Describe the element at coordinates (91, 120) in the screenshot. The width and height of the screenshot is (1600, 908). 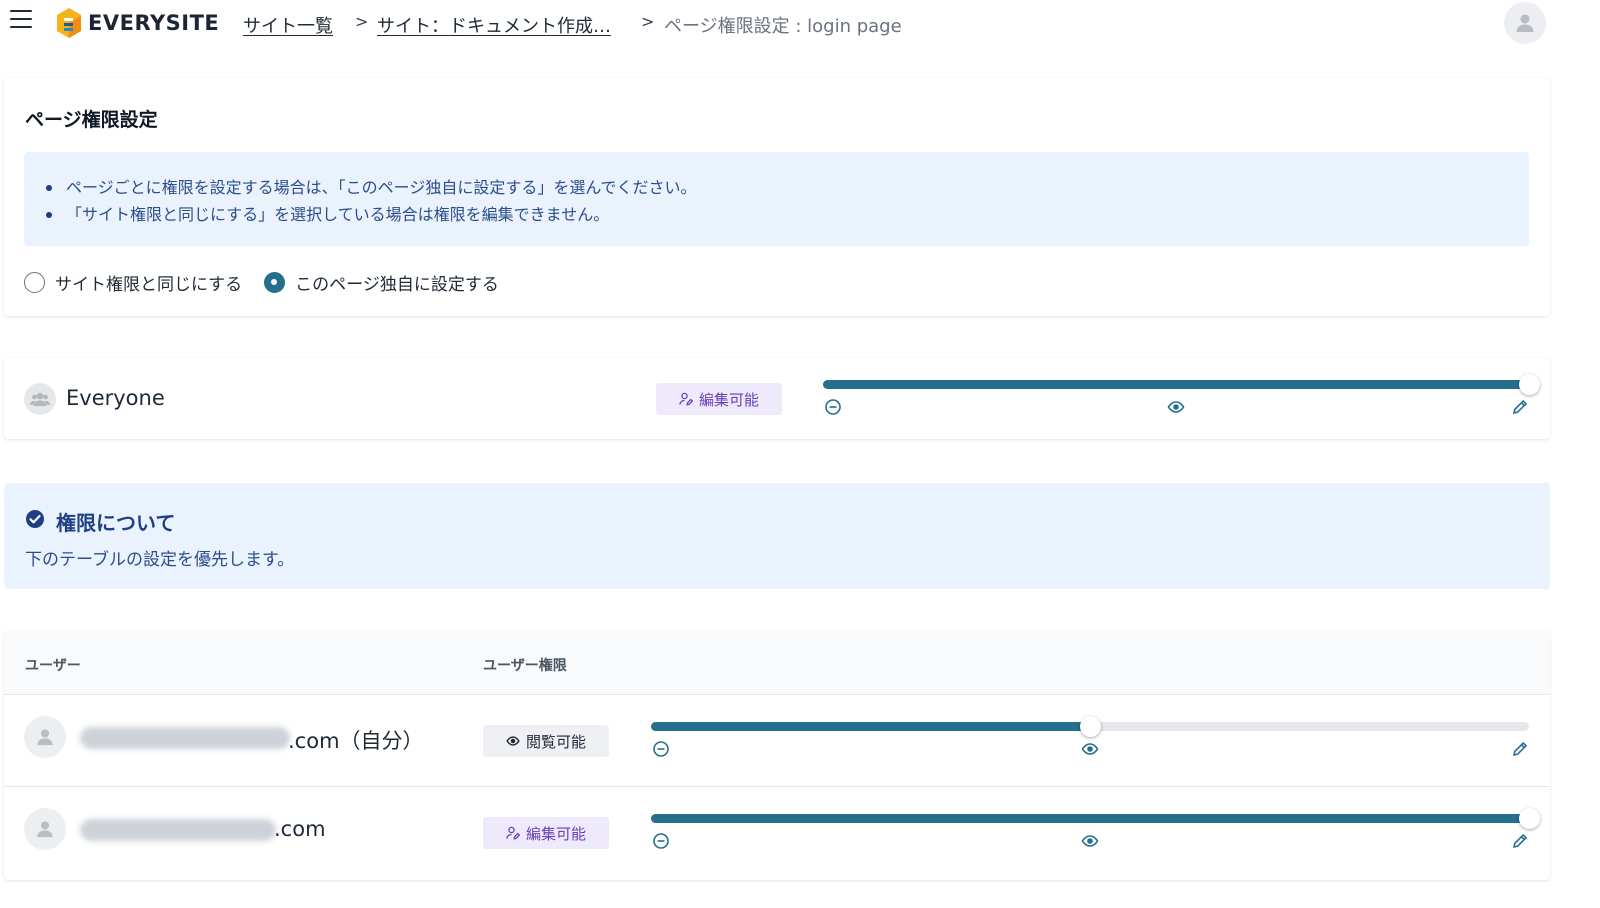
I see `page-title: ページ権限設定` at that location.